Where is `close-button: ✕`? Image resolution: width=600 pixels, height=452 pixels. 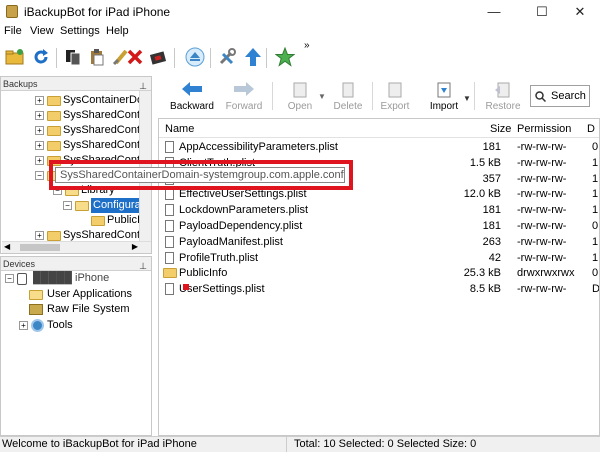 close-button: ✕ is located at coordinates (580, 12).